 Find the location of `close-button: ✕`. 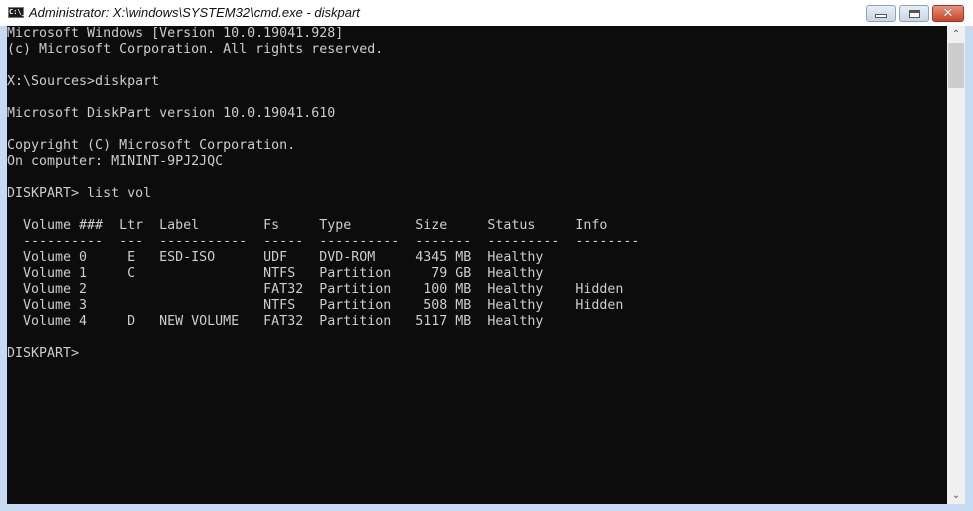

close-button: ✕ is located at coordinates (948, 13).